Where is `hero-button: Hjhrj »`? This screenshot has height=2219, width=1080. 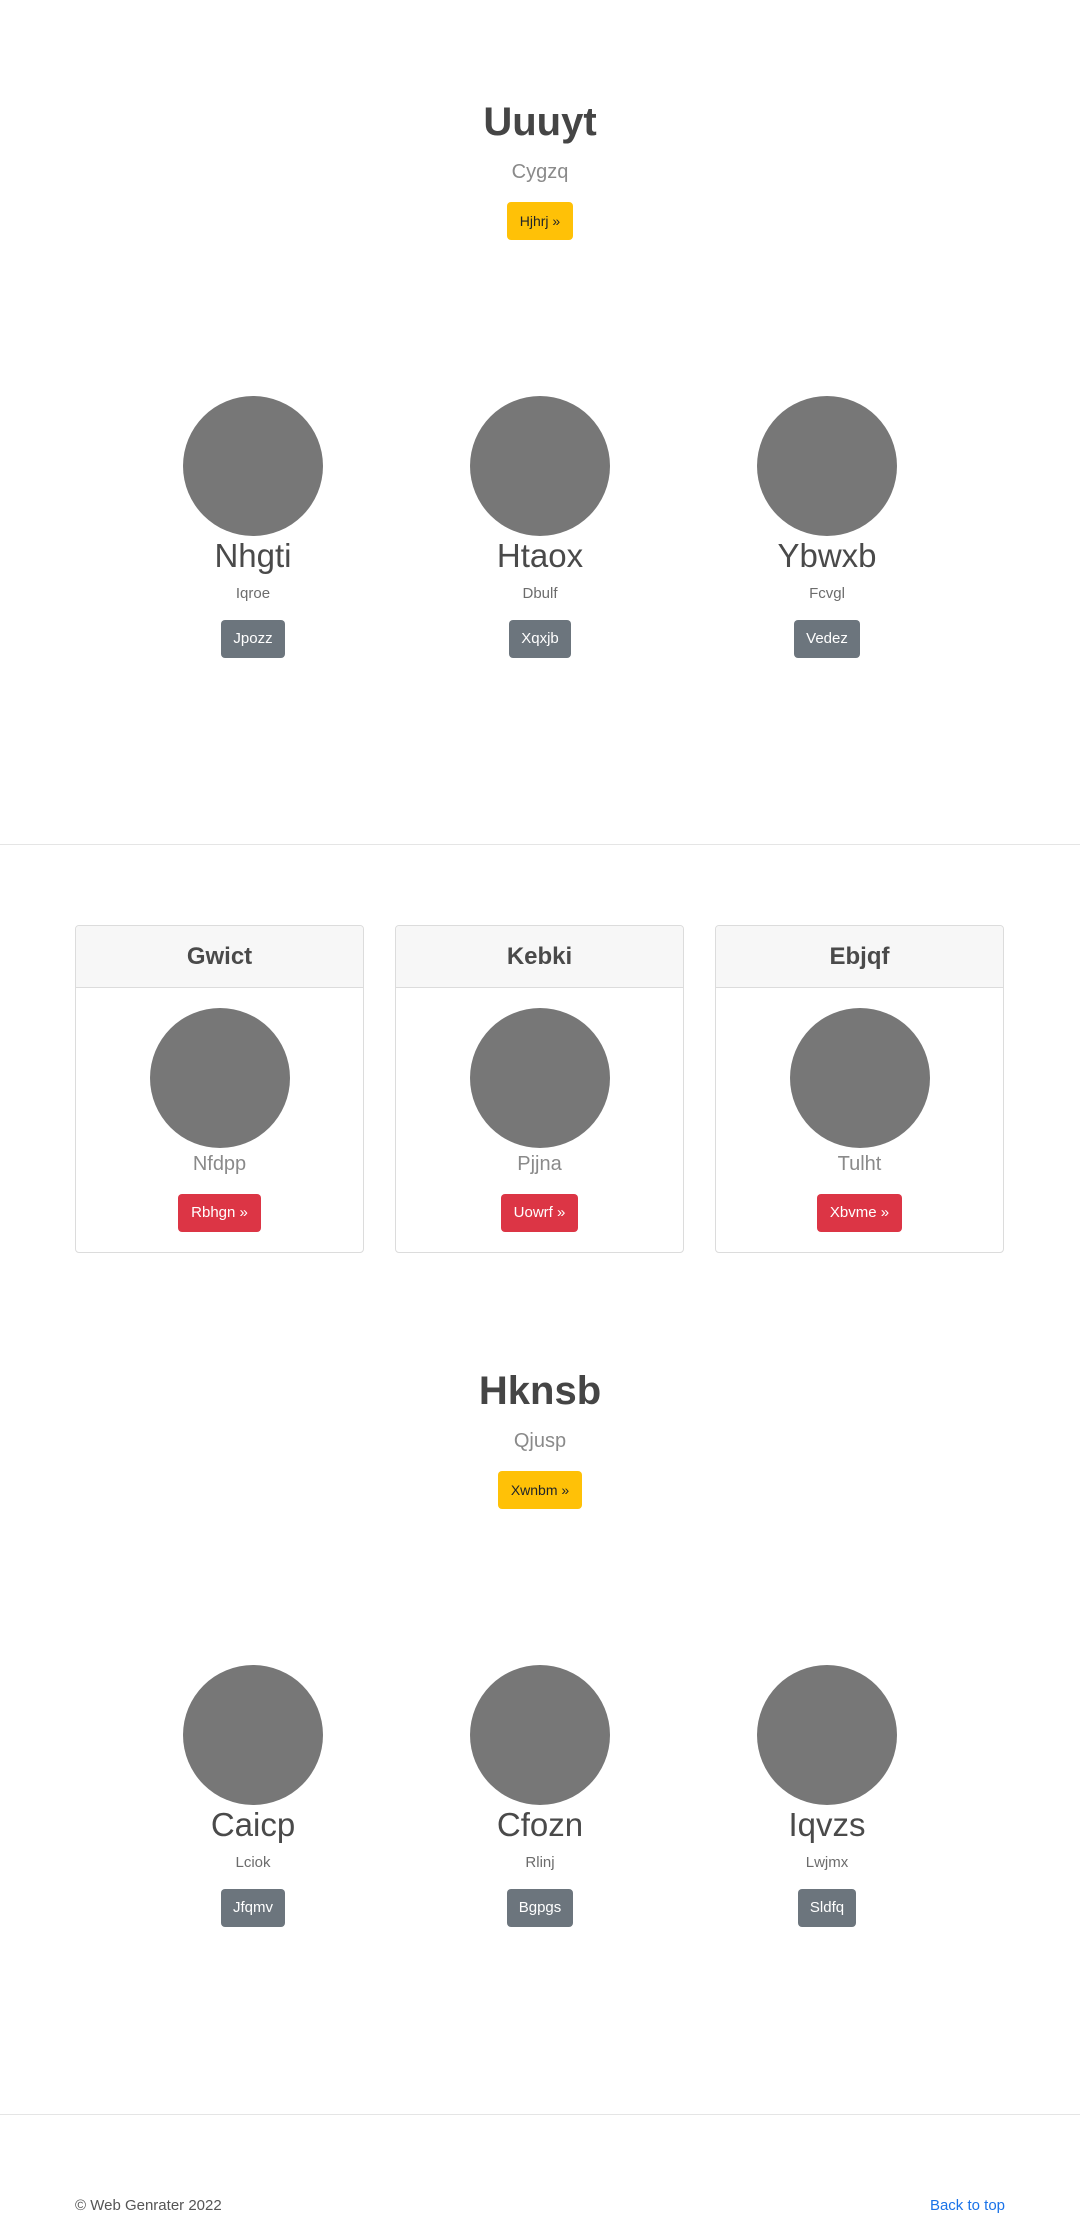
hero-button: Hjhrj » is located at coordinates (540, 221).